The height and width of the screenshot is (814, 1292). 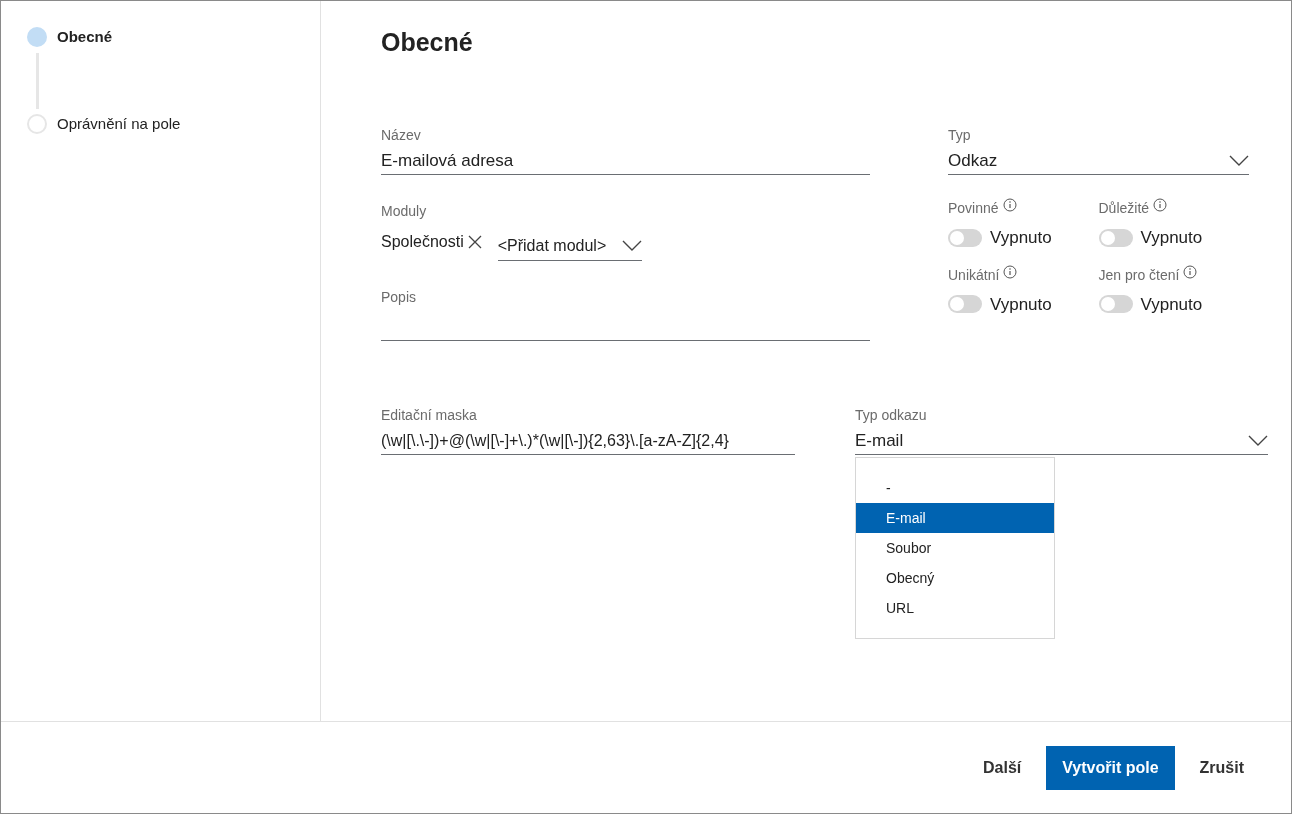 What do you see at coordinates (955, 548) in the screenshot?
I see `dropdown-option: Soubor` at bounding box center [955, 548].